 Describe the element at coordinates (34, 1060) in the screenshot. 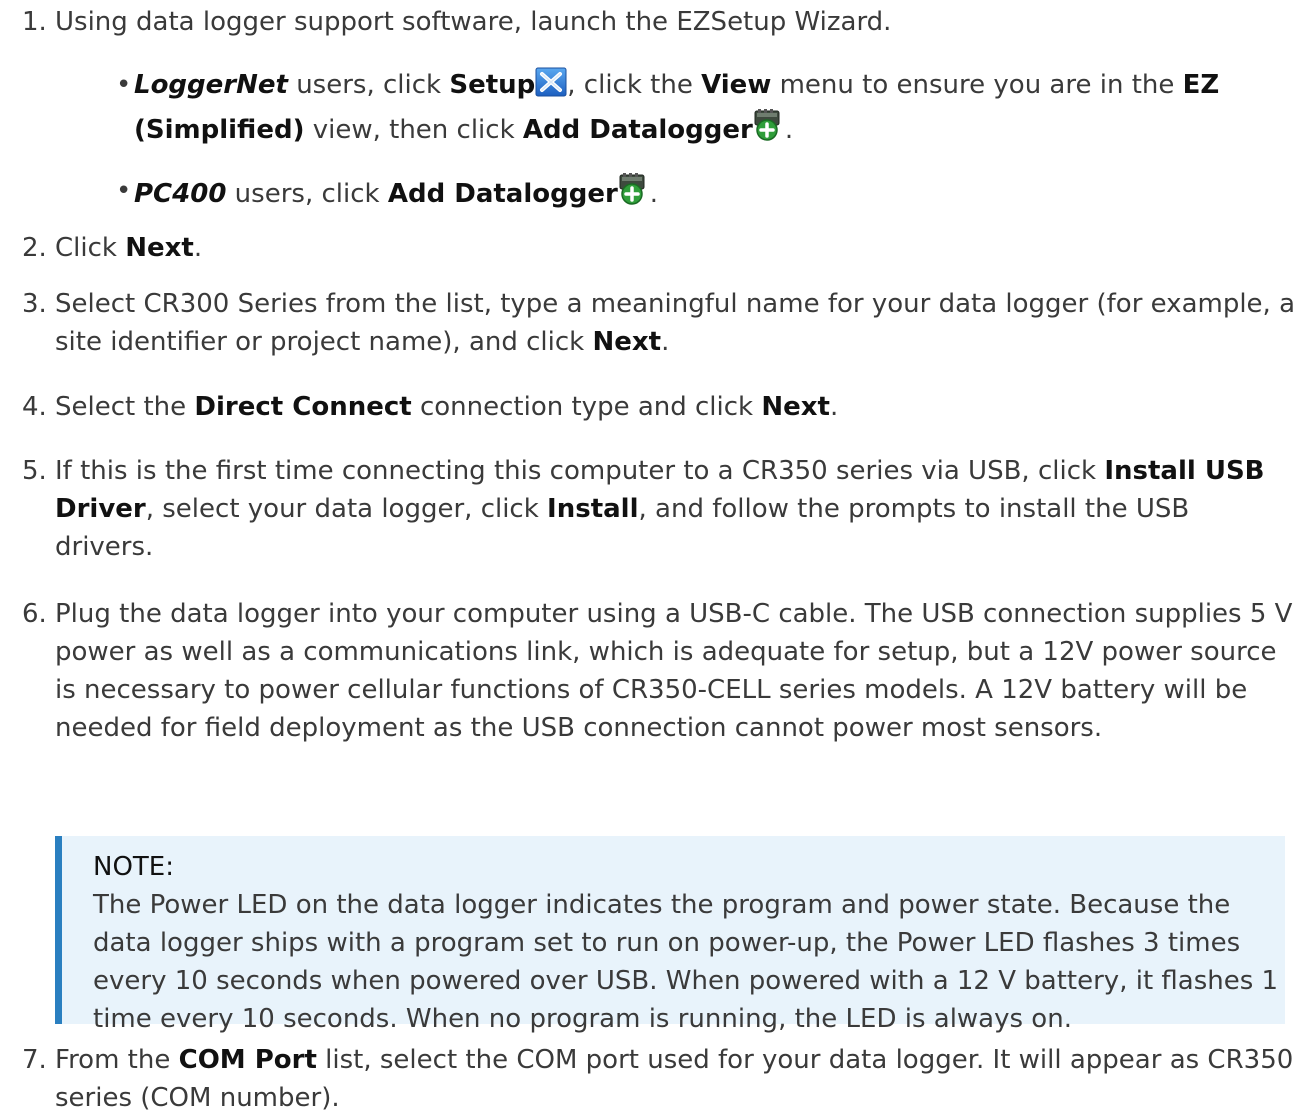

I see `step-number: 7.` at that location.